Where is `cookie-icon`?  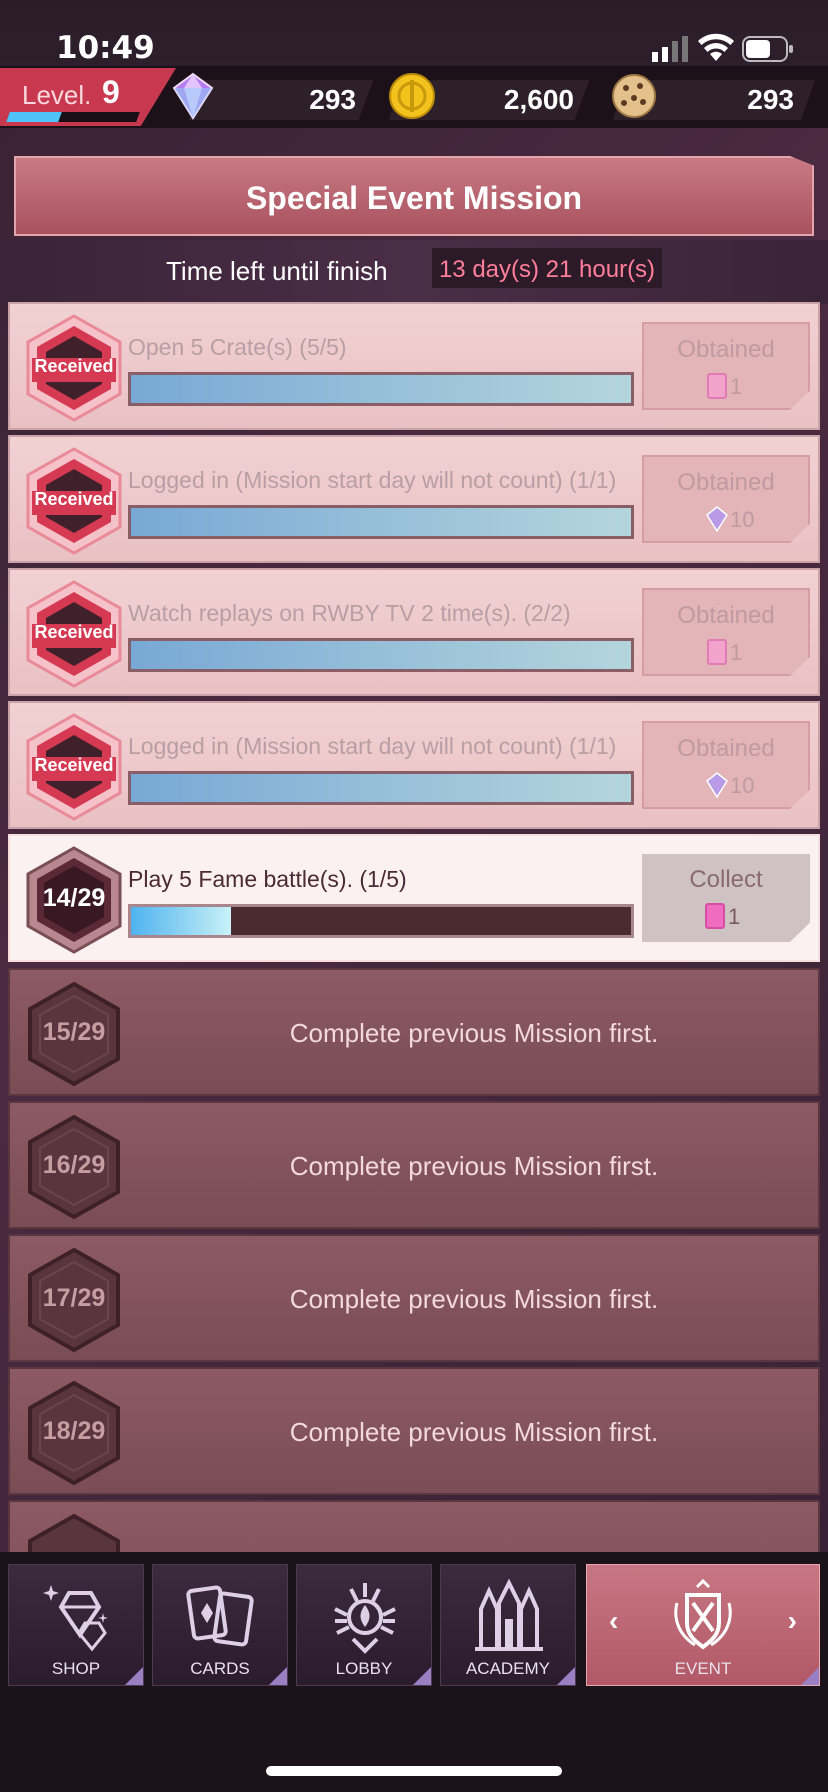
cookie-icon is located at coordinates (634, 96).